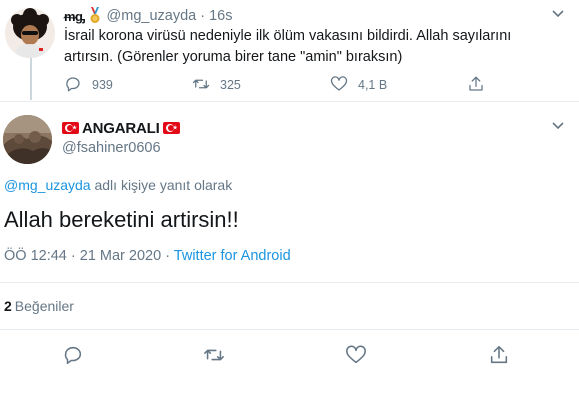 The height and width of the screenshot is (401, 579). I want to click on timestamp: 16s, so click(220, 16).